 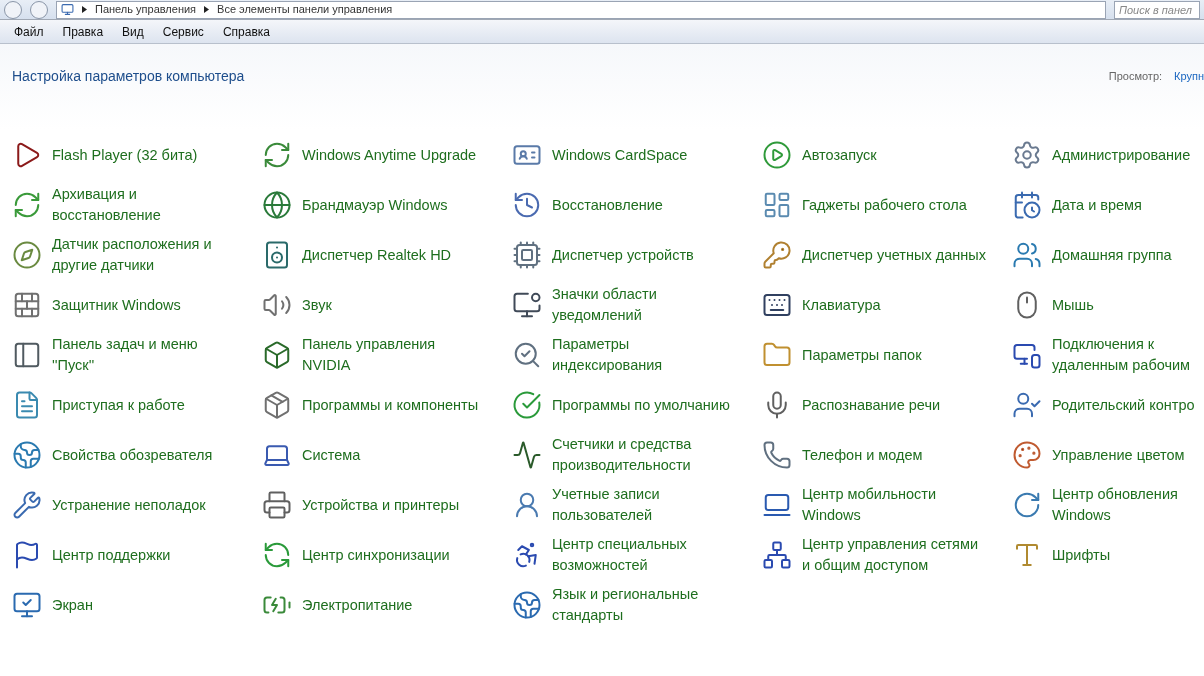 I want to click on page-title: Настройка параметров компьютера, so click(x=128, y=76).